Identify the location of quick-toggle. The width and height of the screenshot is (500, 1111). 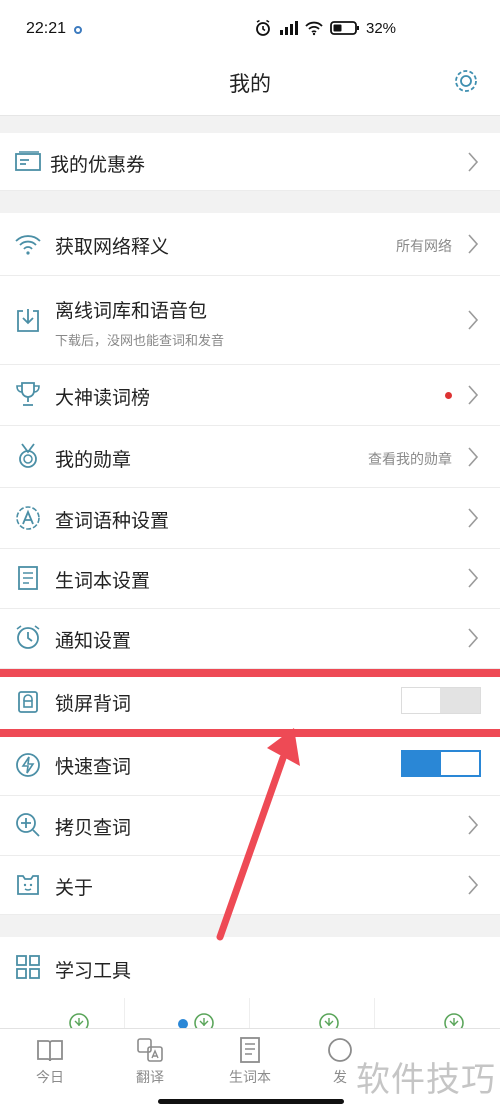
(441, 763).